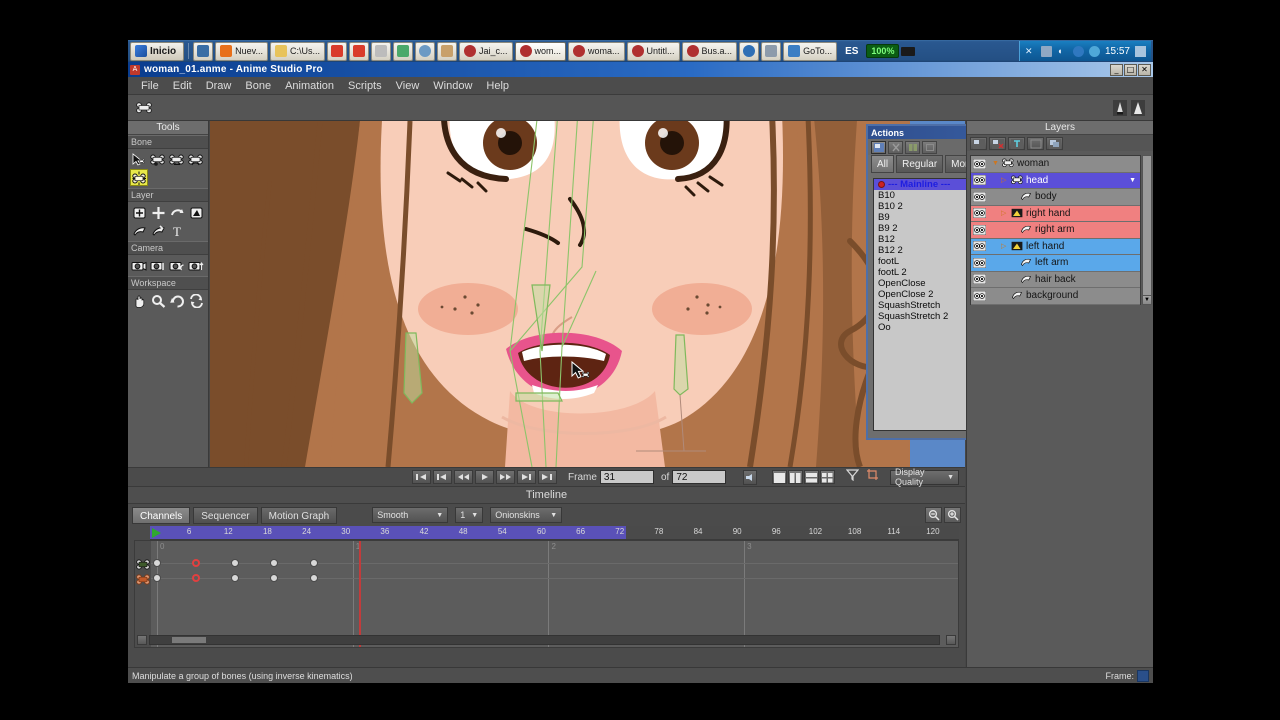 The image size is (1280, 720). Describe the element at coordinates (161, 515) in the screenshot. I see `timeline-tab-channels: Channels` at that location.